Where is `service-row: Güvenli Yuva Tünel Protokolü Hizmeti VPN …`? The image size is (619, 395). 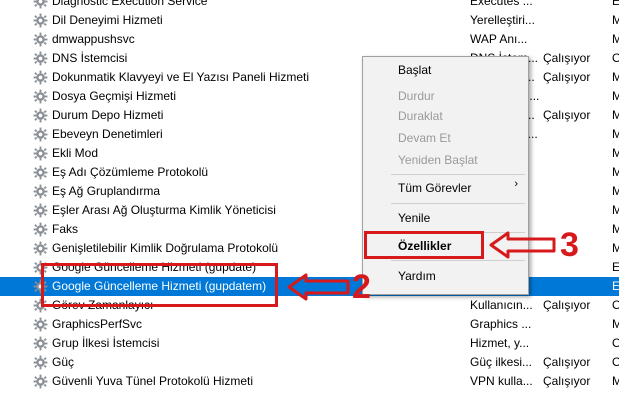 service-row: Güvenli Yuva Tünel Protokolü Hizmeti VPN … is located at coordinates (309, 381).